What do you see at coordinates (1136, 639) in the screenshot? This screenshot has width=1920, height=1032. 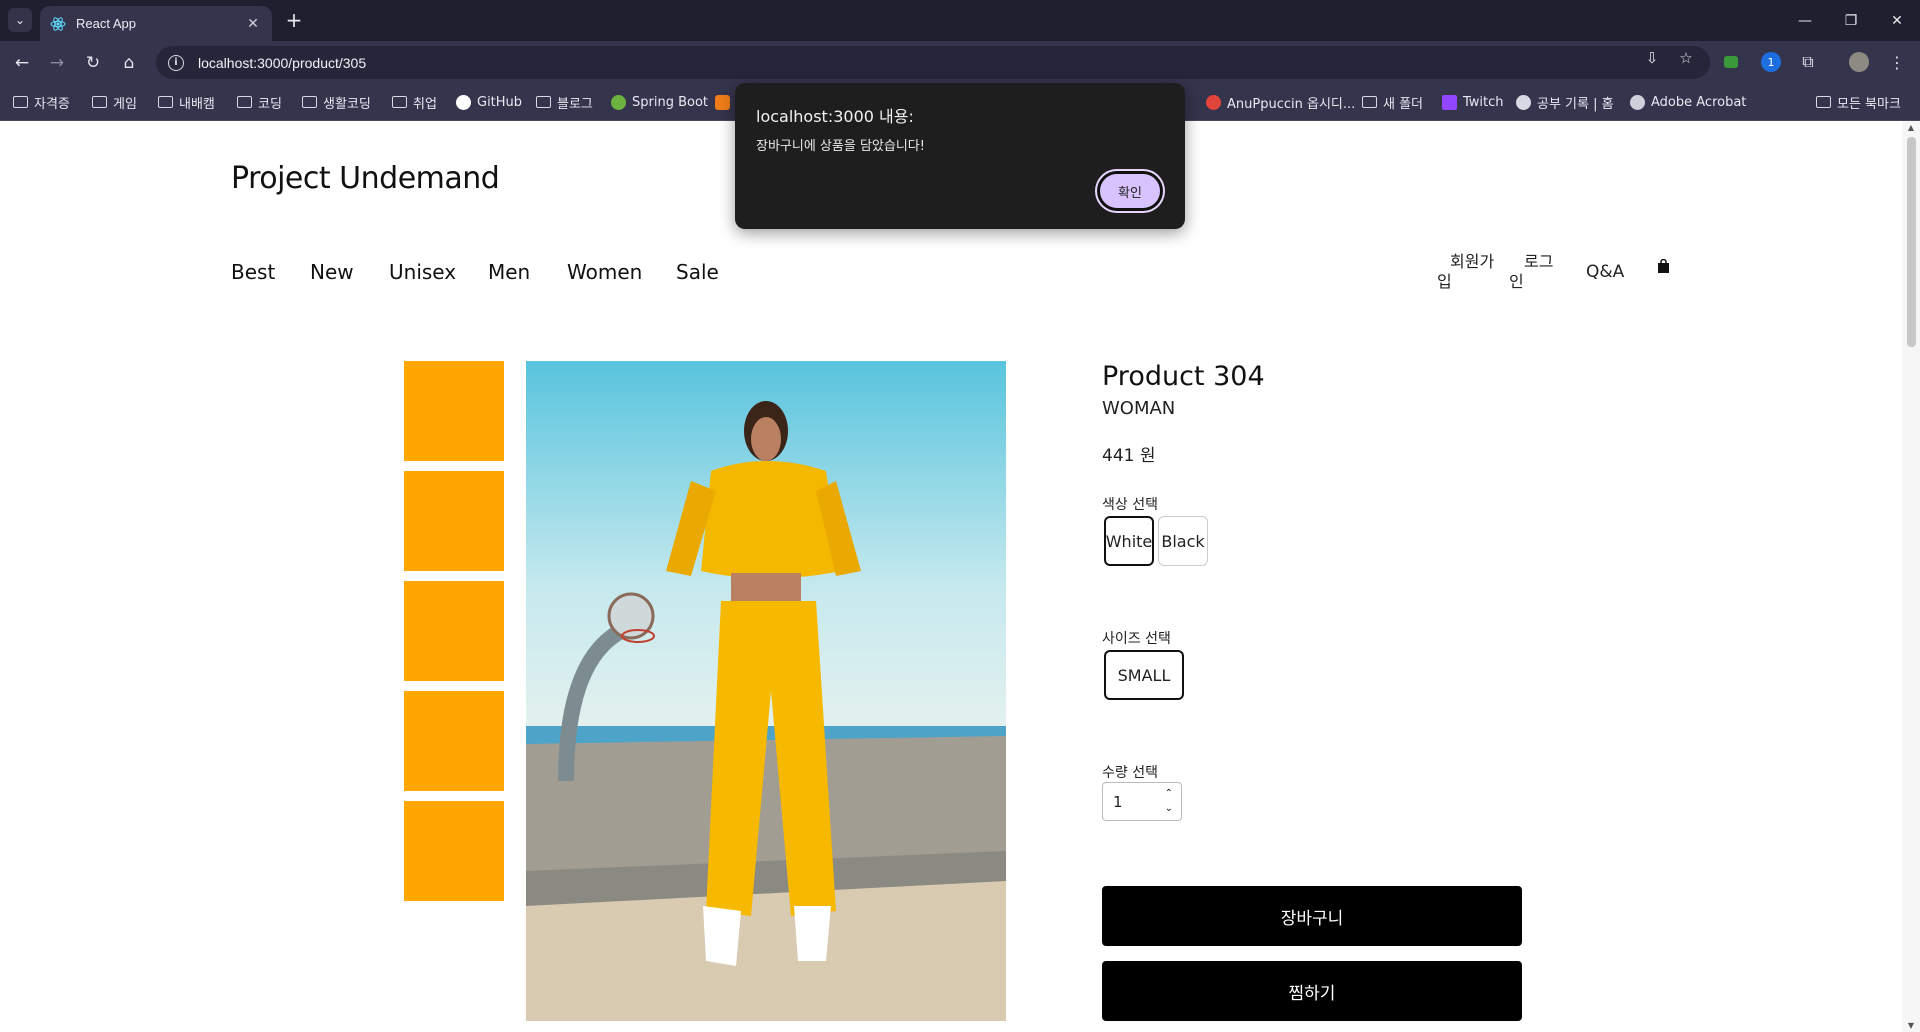 I see `size-select-label: 사이즈 선택` at bounding box center [1136, 639].